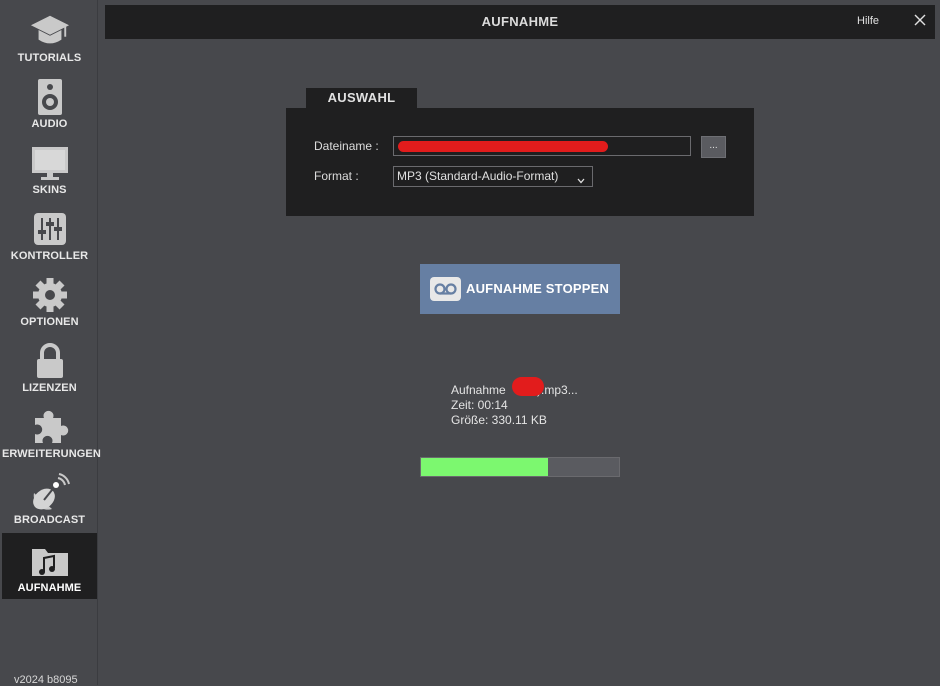 The width and height of the screenshot is (940, 686). I want to click on page-title: AUFNAHME, so click(520, 21).